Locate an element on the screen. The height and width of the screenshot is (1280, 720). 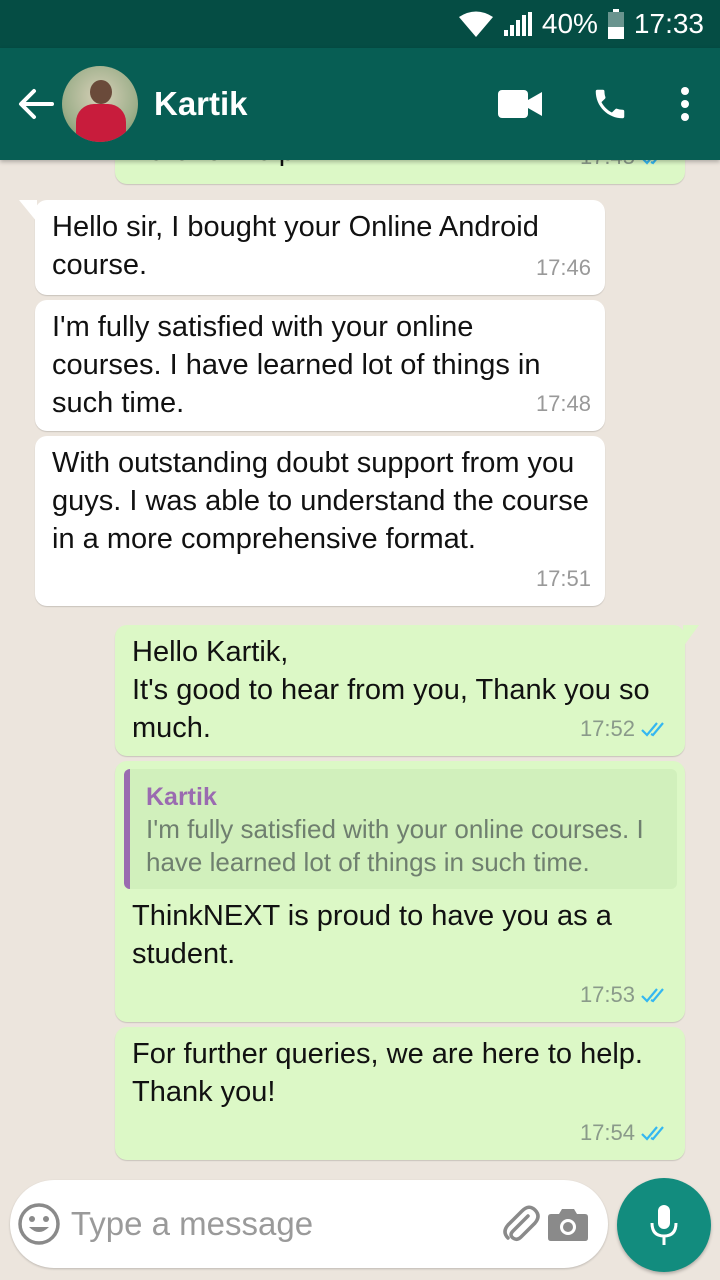
more-vert-icon is located at coordinates (685, 104).